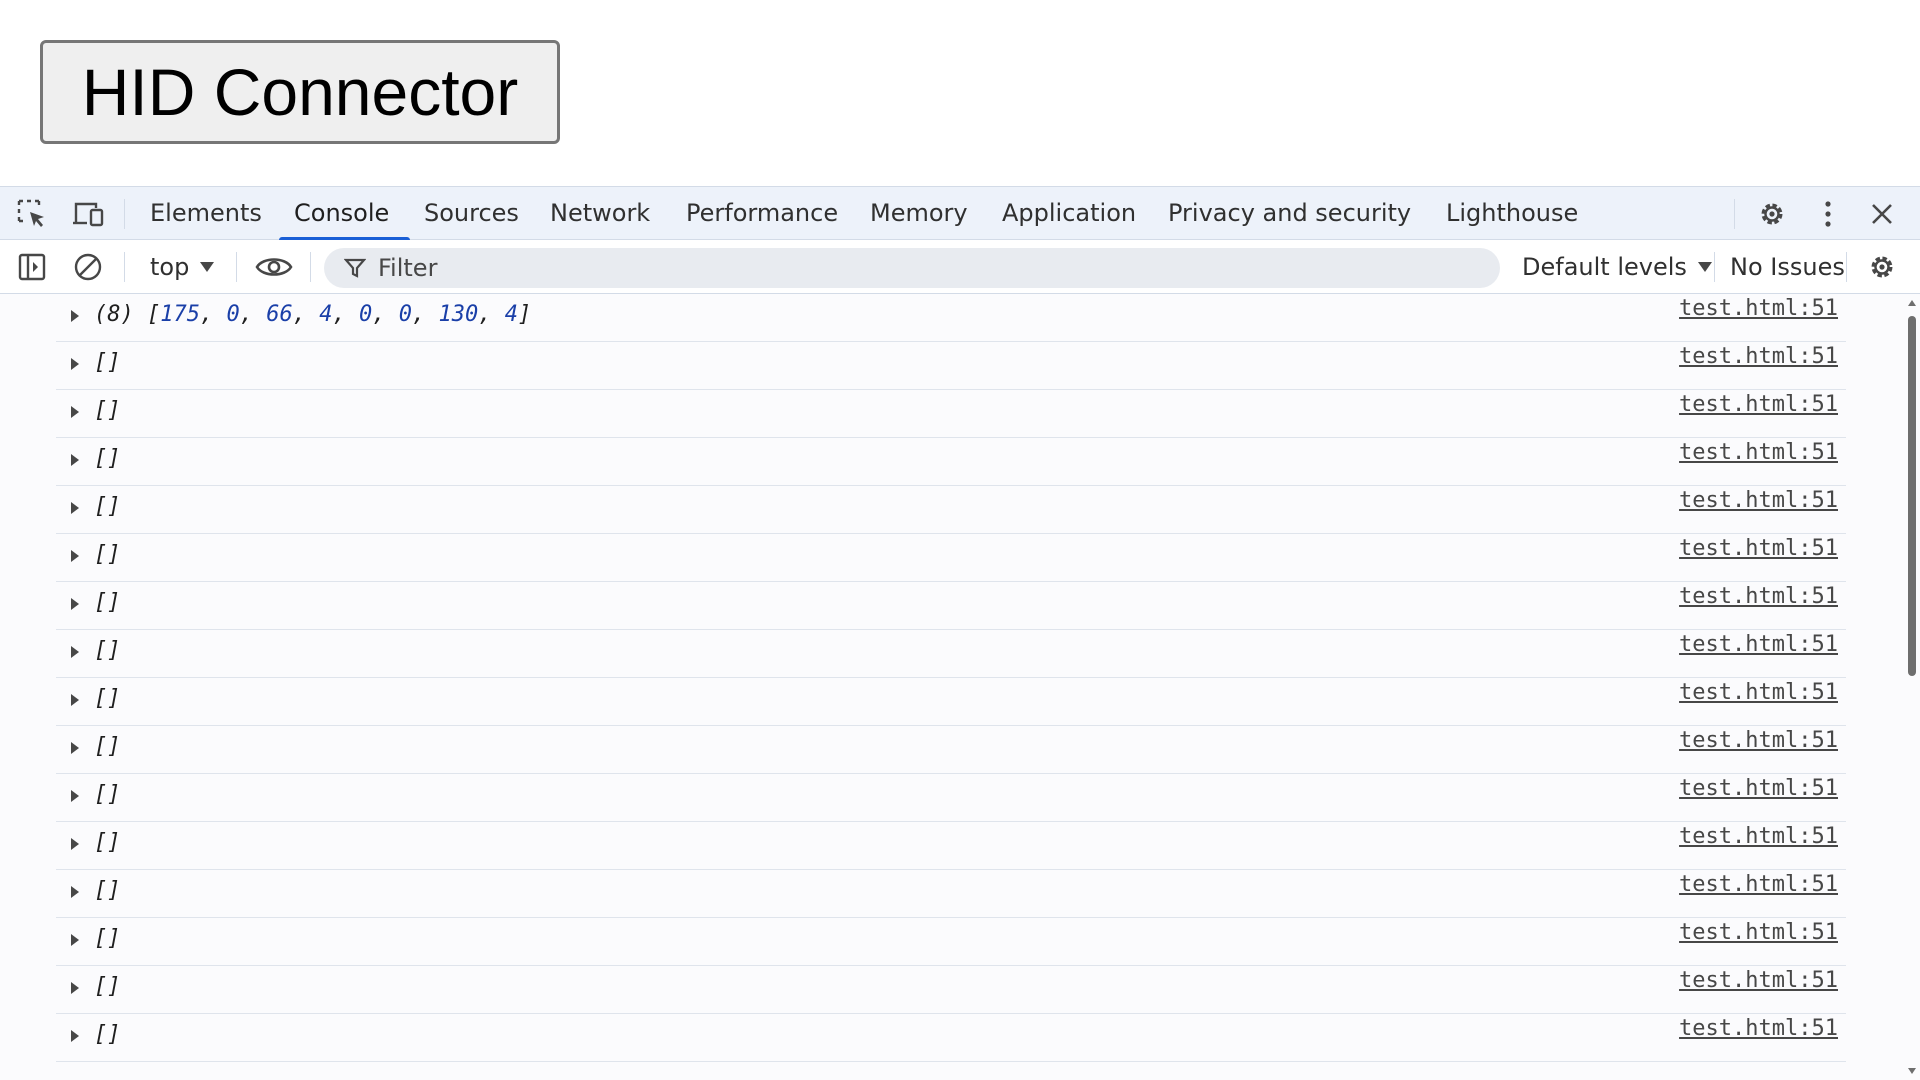 The height and width of the screenshot is (1080, 1920). Describe the element at coordinates (1617, 267) in the screenshot. I see `log-levels-dropdown: Default levels` at that location.